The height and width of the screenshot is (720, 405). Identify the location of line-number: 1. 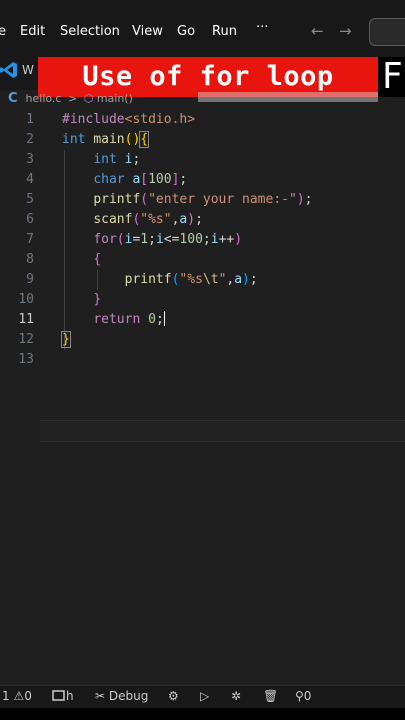
(30, 119).